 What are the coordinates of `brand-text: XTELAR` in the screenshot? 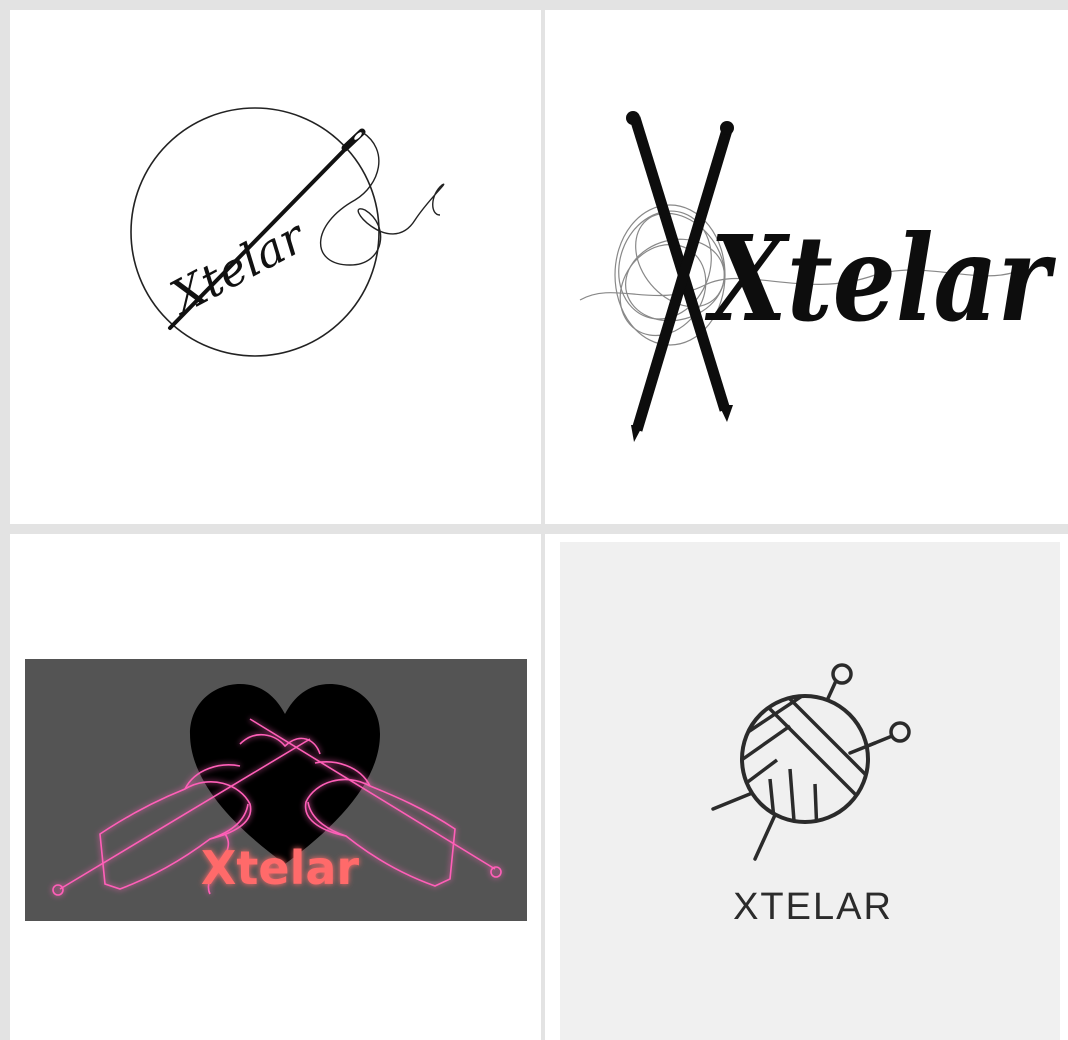 It's located at (813, 907).